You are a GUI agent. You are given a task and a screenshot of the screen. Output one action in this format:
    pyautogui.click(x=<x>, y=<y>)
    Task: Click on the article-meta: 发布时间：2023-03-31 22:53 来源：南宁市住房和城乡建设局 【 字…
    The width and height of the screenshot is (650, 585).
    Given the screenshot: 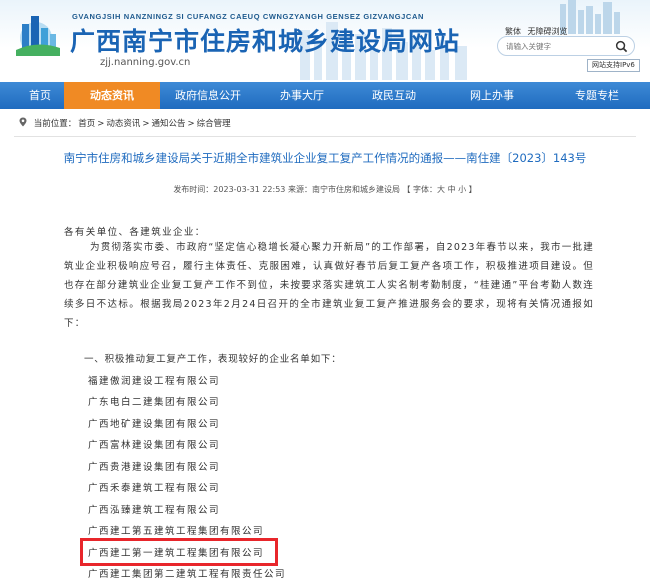 What is the action you would take?
    pyautogui.click(x=325, y=189)
    